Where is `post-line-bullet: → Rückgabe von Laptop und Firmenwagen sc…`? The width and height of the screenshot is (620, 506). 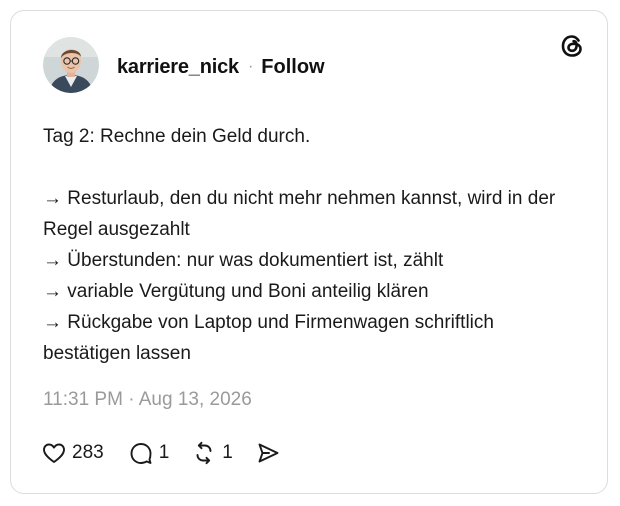 post-line-bullet: → Rückgabe von Laptop und Firmenwagen sc… is located at coordinates (268, 338).